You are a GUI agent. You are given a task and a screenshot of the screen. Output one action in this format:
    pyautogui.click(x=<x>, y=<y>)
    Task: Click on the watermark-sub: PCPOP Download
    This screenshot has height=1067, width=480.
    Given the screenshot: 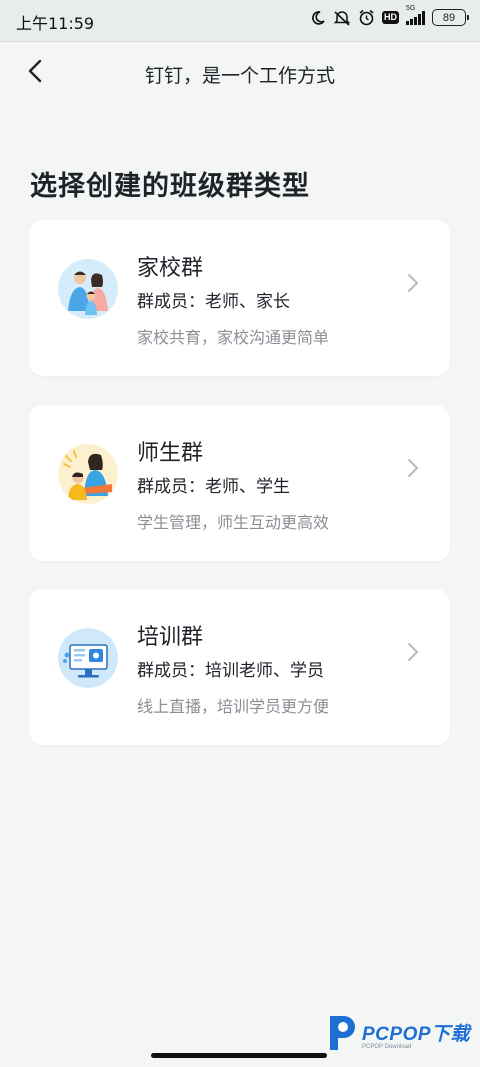 What is the action you would take?
    pyautogui.click(x=387, y=1046)
    